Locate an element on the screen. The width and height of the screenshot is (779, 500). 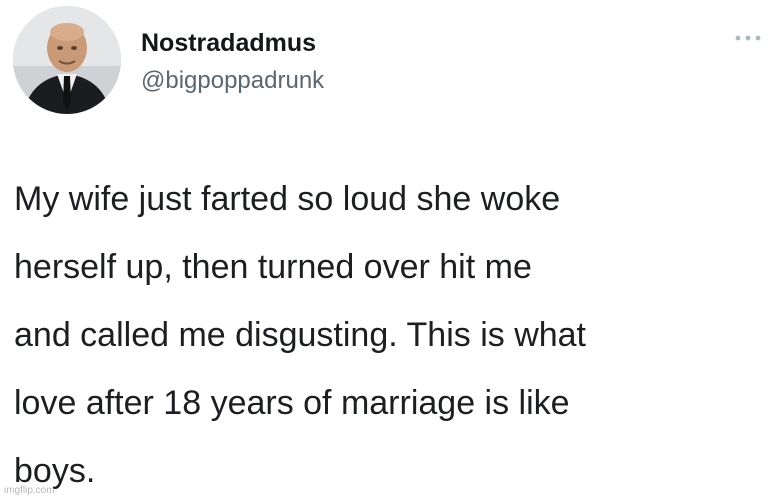
author-name: Nostradadmus is located at coordinates (228, 43).